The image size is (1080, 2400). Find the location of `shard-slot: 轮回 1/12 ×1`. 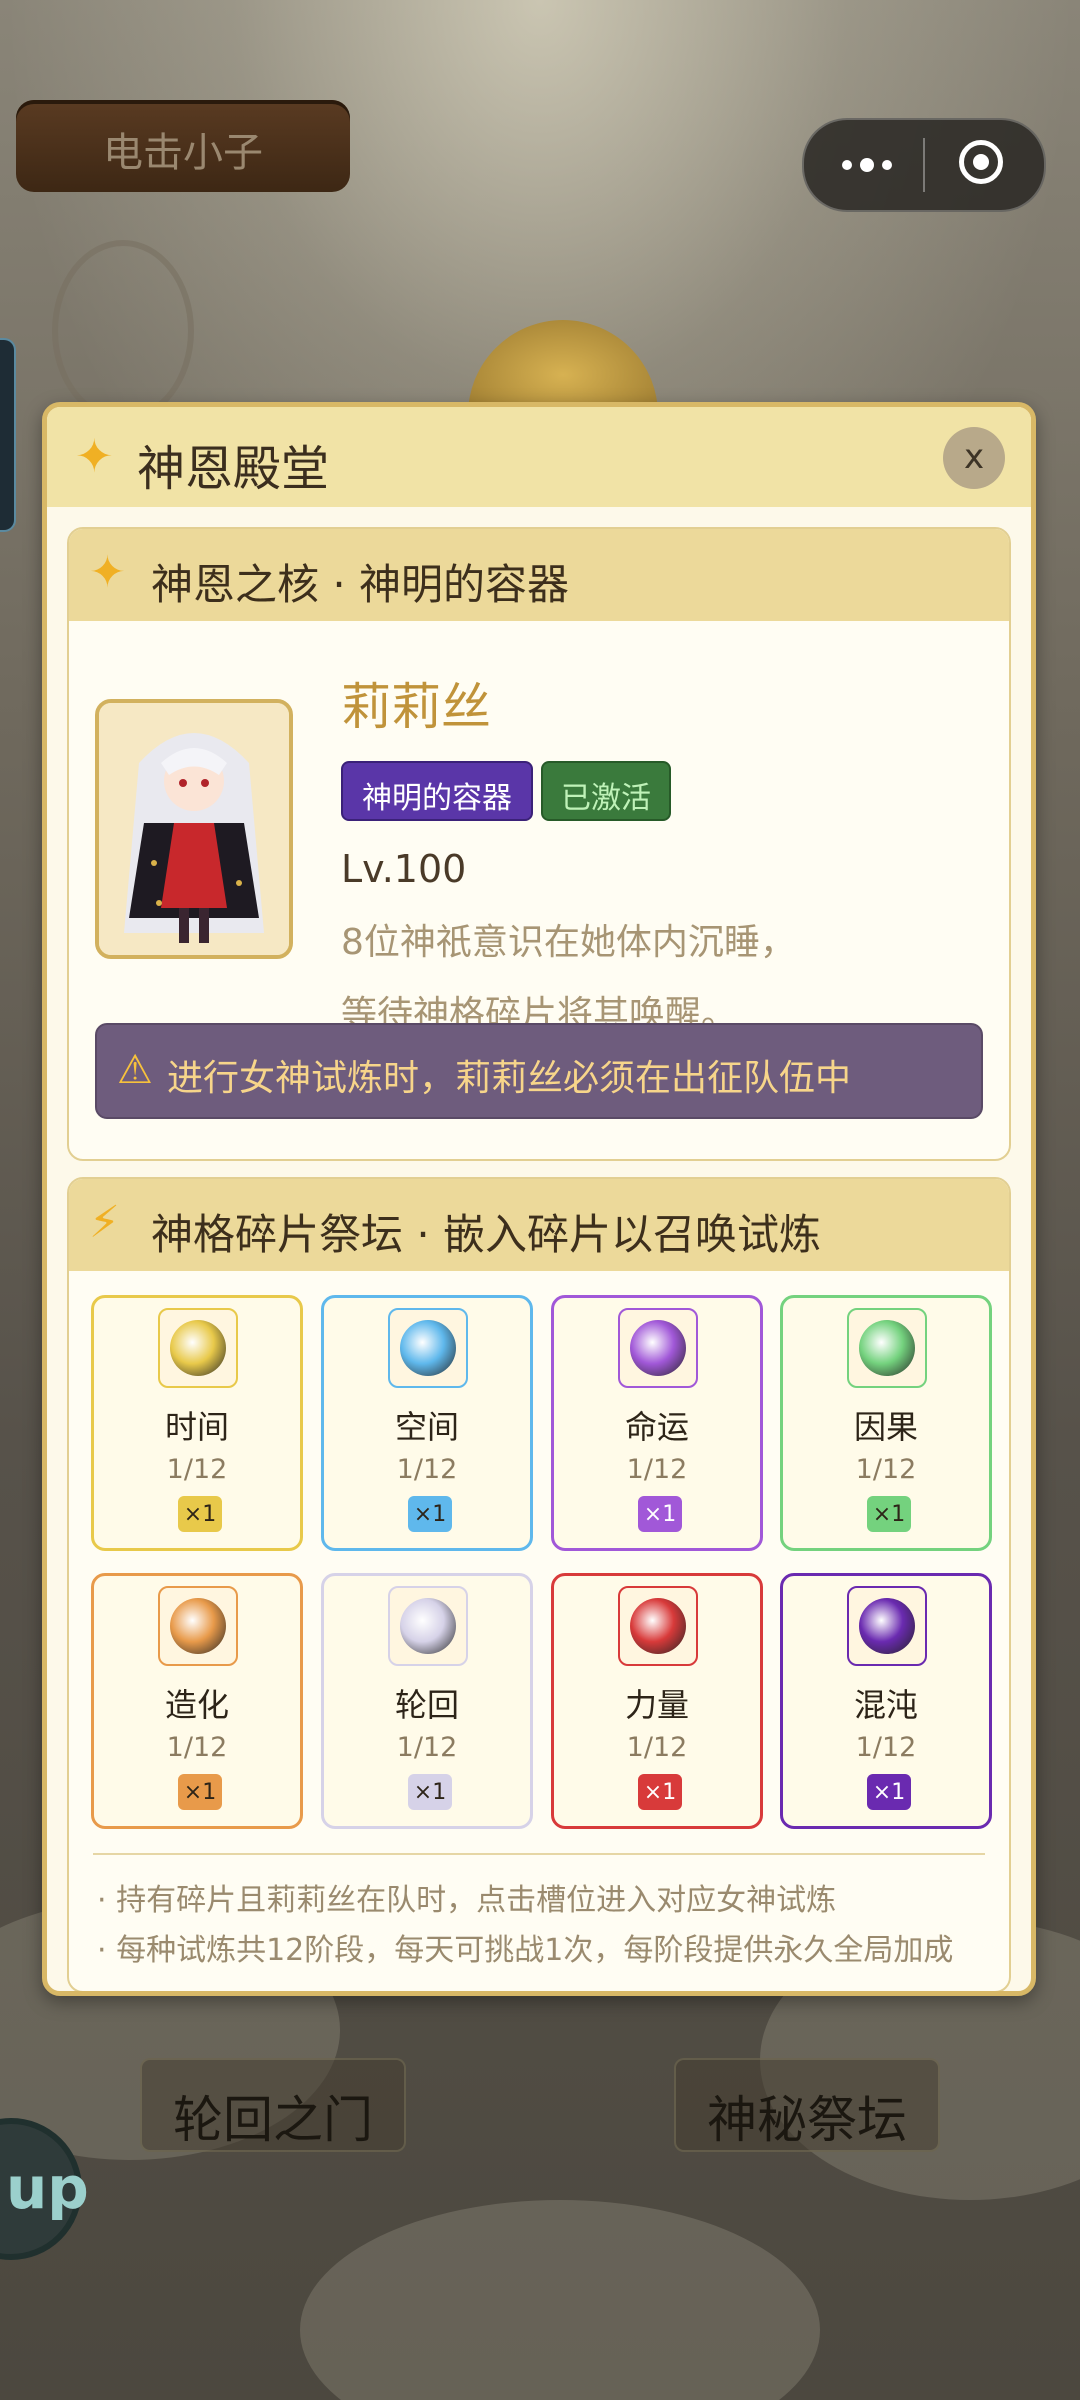

shard-slot: 轮回 1/12 ×1 is located at coordinates (427, 1701).